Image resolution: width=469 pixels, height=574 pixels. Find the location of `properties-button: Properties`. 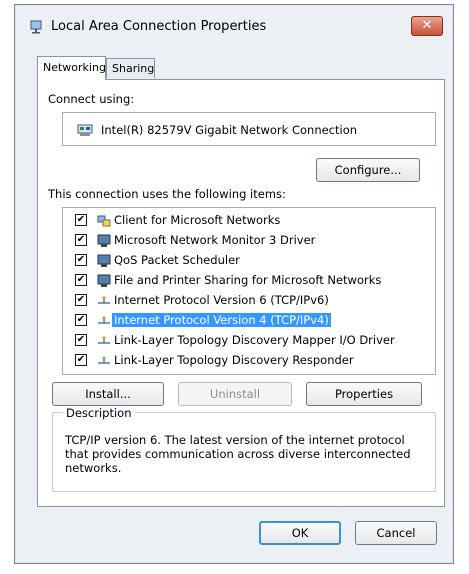

properties-button: Properties is located at coordinates (364, 394).